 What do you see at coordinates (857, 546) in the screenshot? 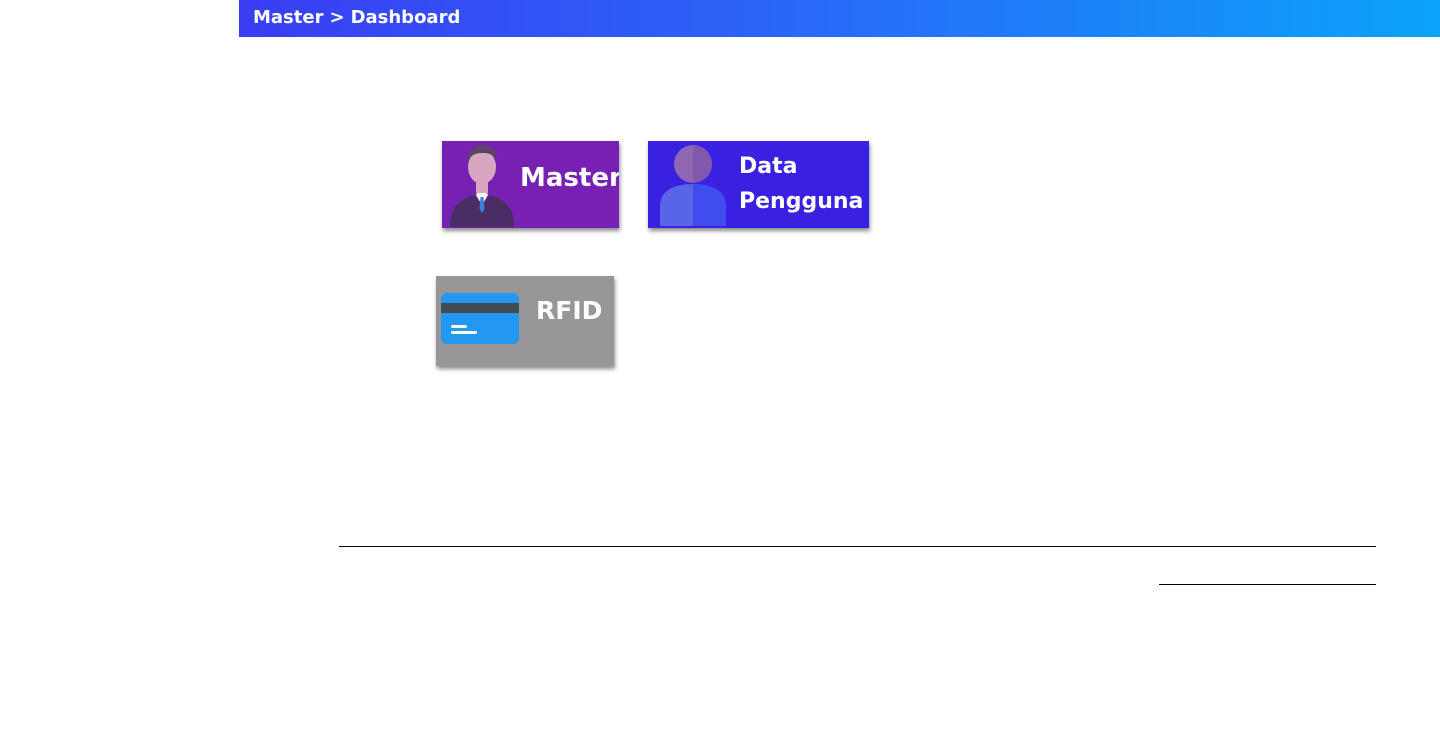
I see `divider-line` at bounding box center [857, 546].